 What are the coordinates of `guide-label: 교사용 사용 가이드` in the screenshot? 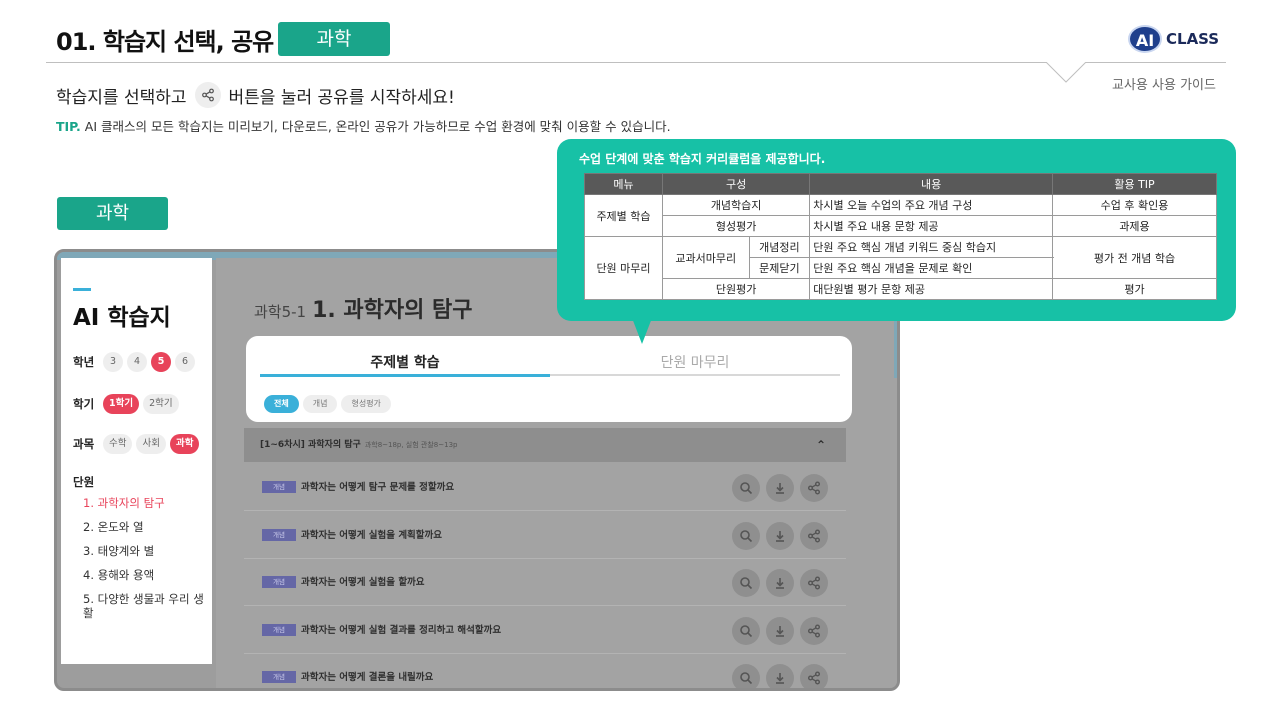 It's located at (1164, 85).